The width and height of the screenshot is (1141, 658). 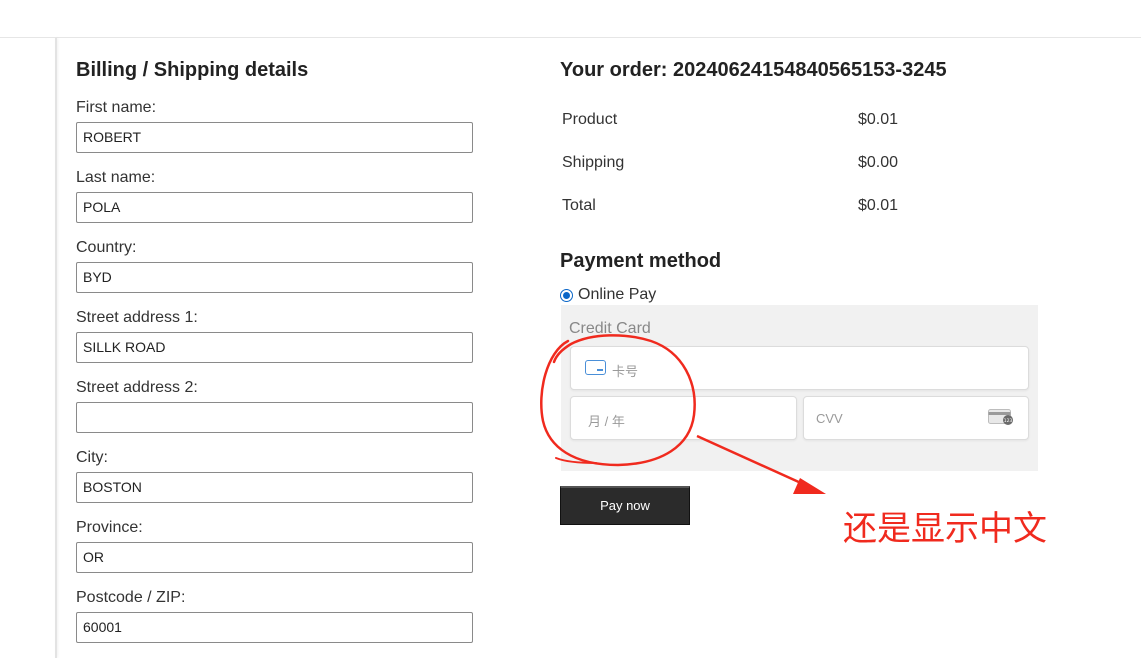 I want to click on billing-title: Billing / Shipping details, so click(x=192, y=70).